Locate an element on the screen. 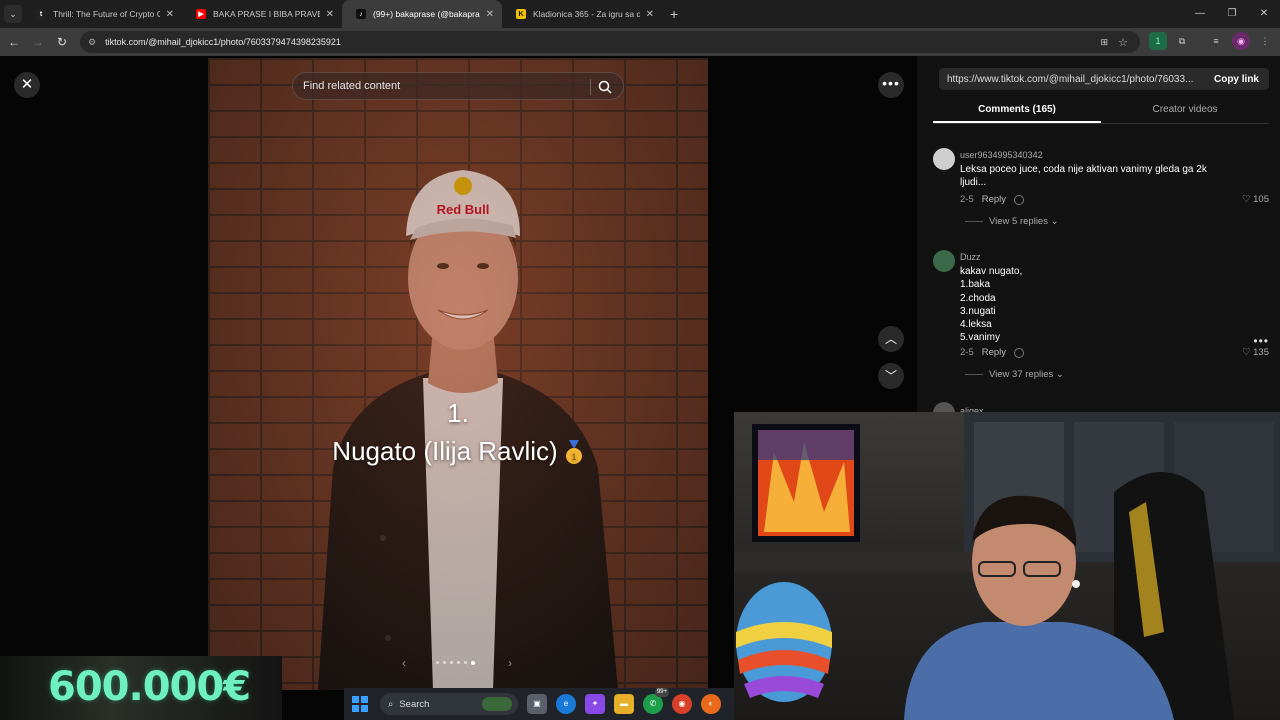 The width and height of the screenshot is (1280, 720). search-highlight-icon is located at coordinates (497, 704).